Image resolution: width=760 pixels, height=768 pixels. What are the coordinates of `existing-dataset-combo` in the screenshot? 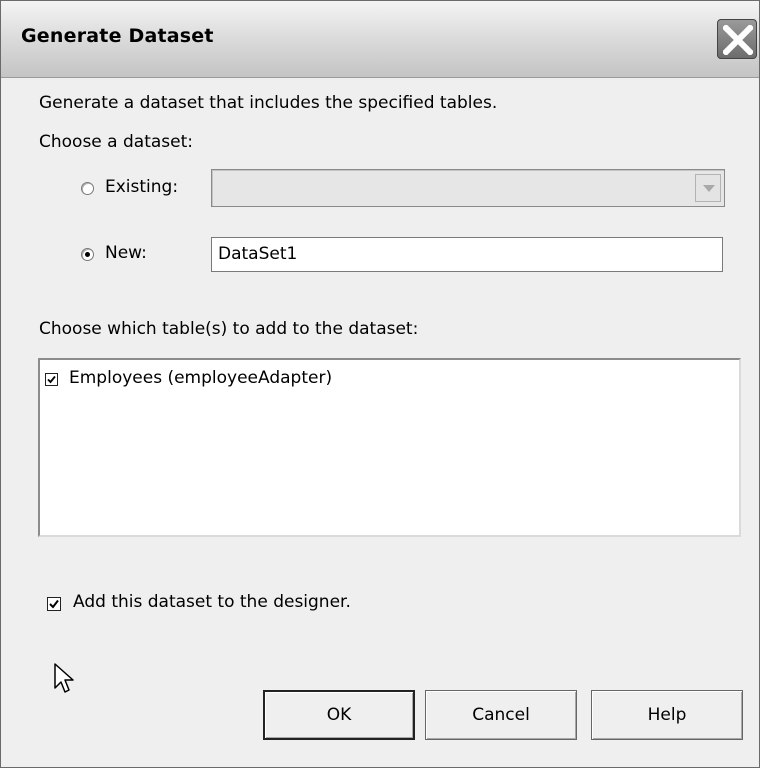 It's located at (468, 188).